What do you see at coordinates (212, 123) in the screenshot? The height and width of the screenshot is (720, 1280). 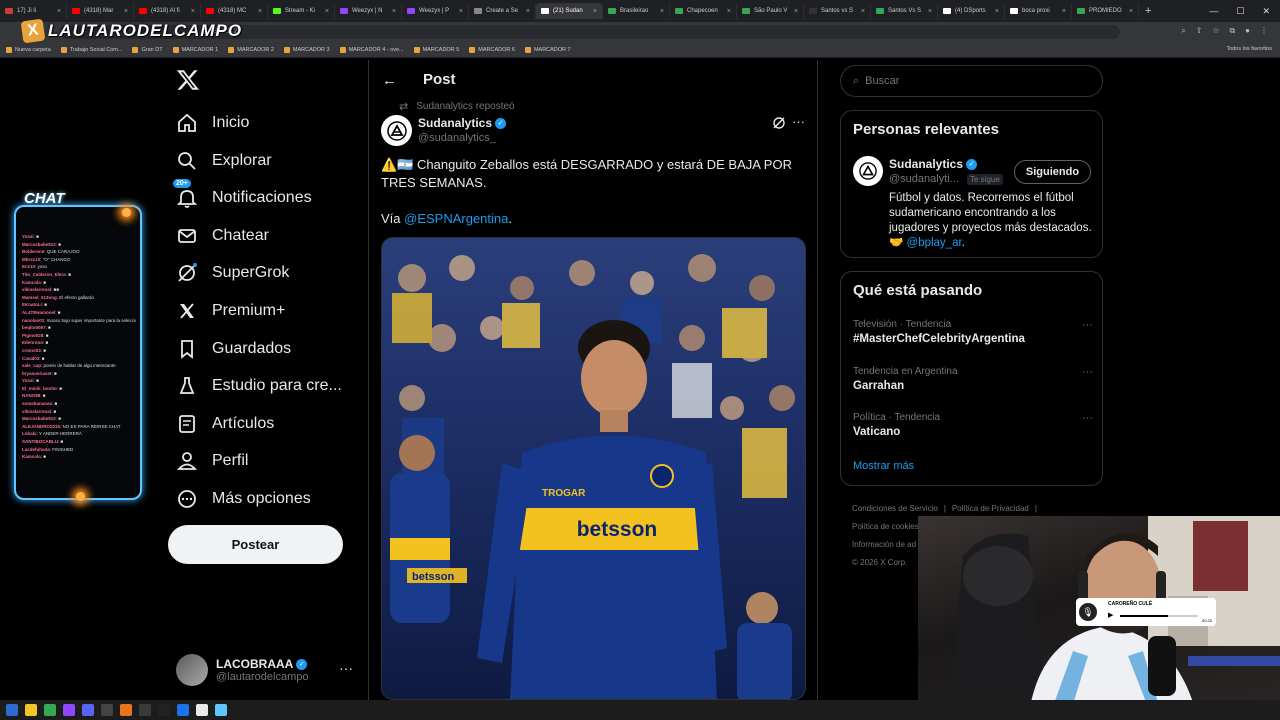 I see `sidebar-item-inicio: Inicio` at bounding box center [212, 123].